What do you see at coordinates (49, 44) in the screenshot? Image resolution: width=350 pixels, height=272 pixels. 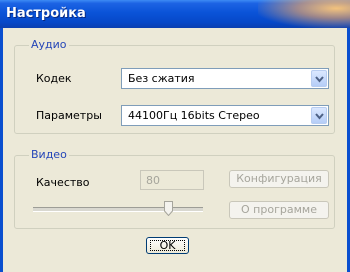 I see `audio-group-title: Аудио` at bounding box center [49, 44].